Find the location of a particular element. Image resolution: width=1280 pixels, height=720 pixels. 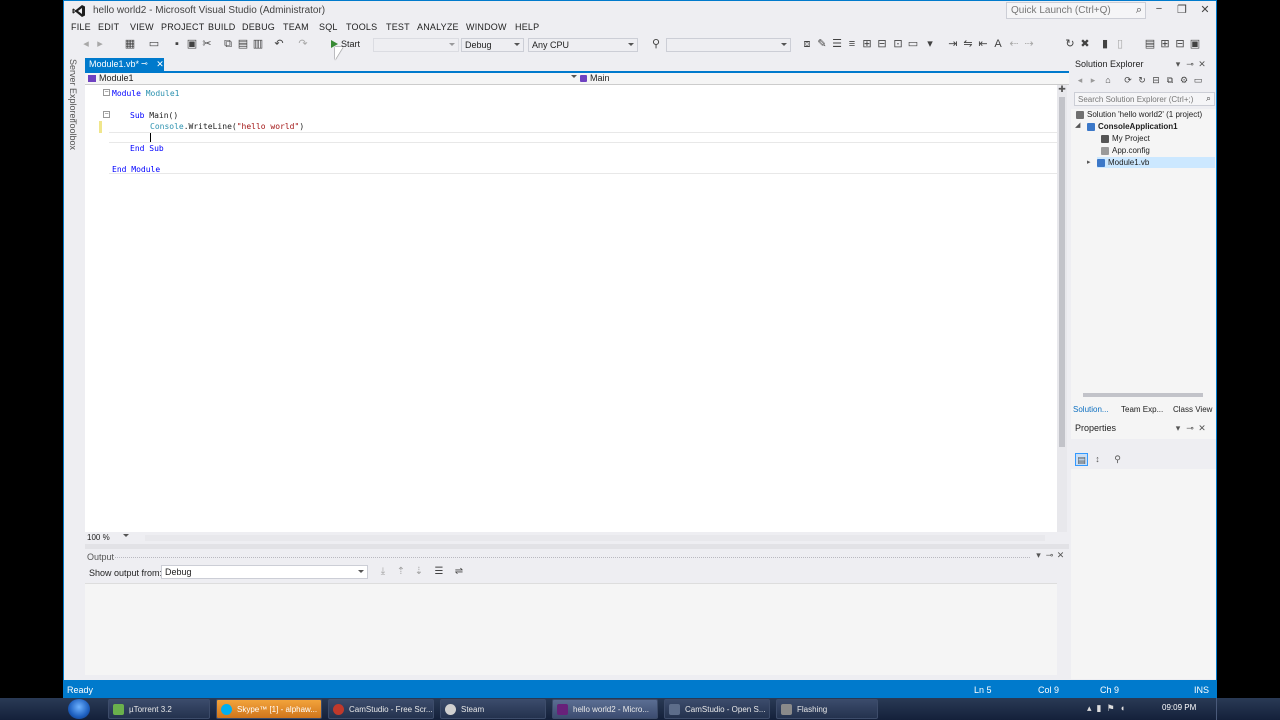

menu-test: TEST is located at coordinates (398, 27).